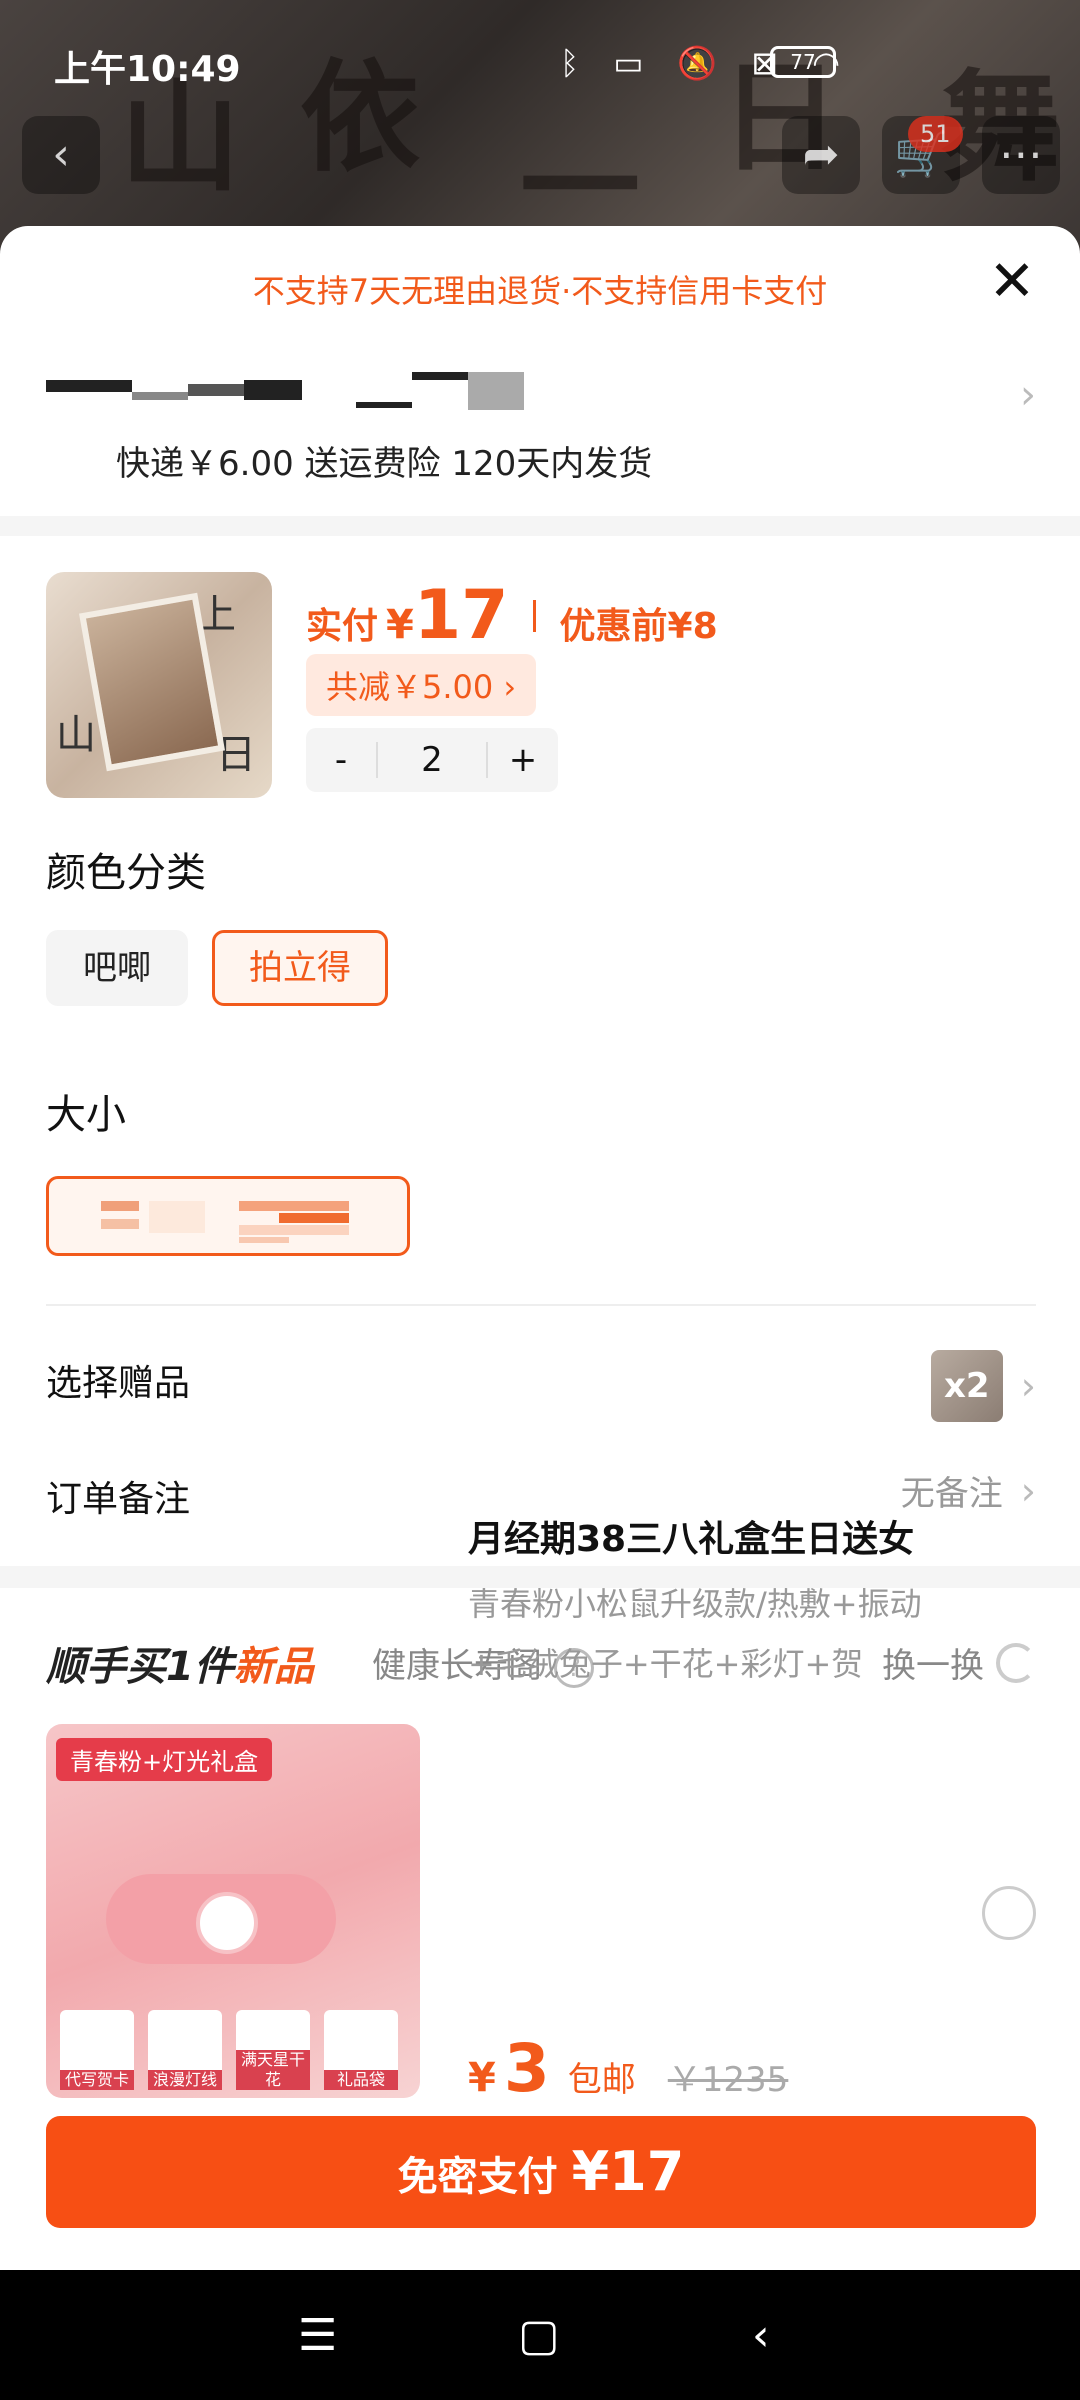 This screenshot has width=1080, height=2400. I want to click on mini-item: 满天星干花, so click(273, 2050).